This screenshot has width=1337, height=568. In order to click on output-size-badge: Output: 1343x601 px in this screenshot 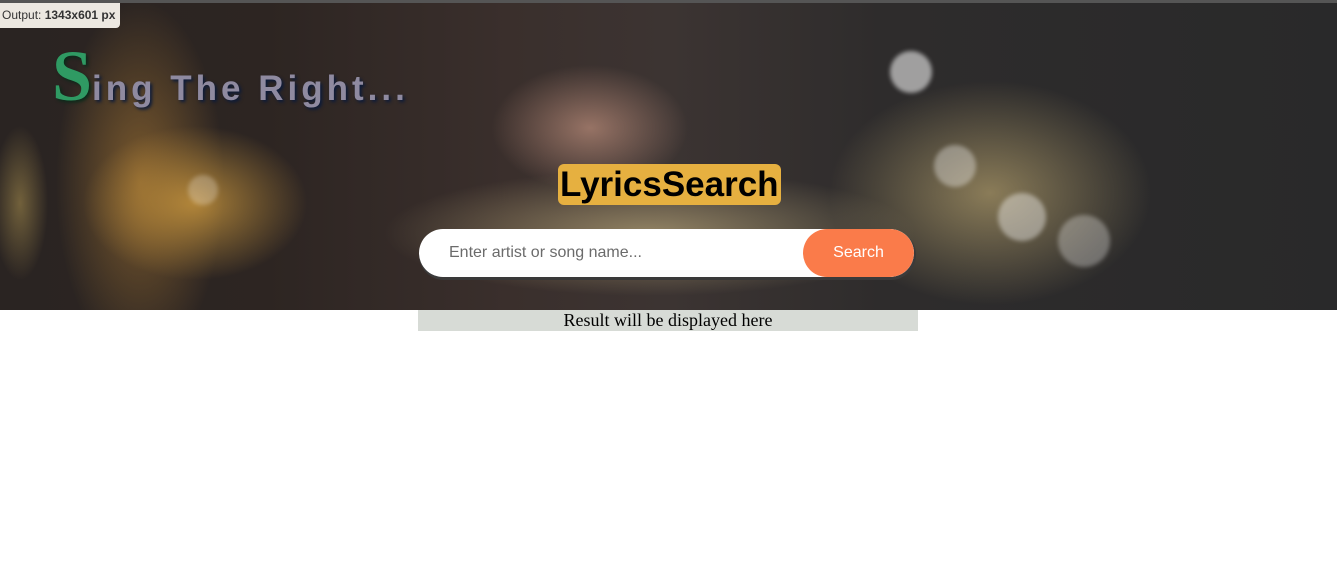, I will do `click(60, 15)`.